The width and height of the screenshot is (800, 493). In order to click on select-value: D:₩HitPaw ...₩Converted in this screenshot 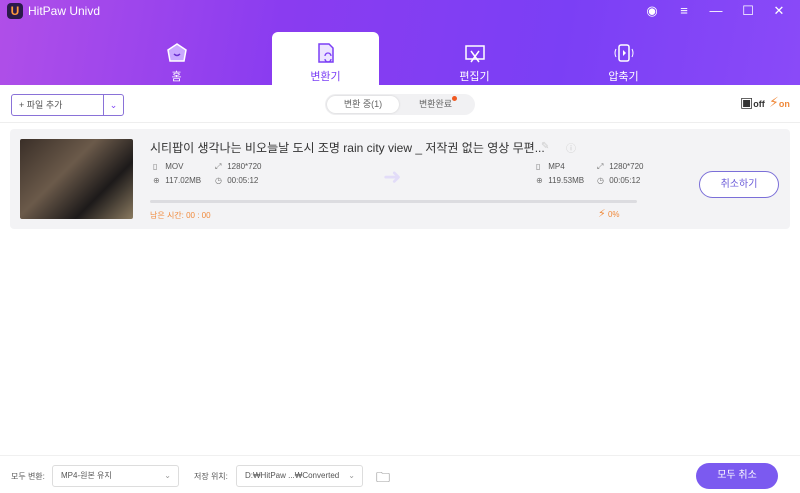, I will do `click(292, 475)`.